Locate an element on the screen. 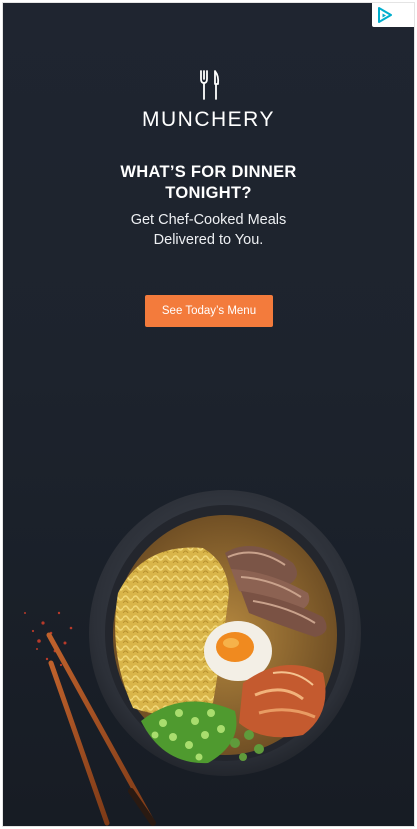  fork-knife-icon is located at coordinates (210, 85).